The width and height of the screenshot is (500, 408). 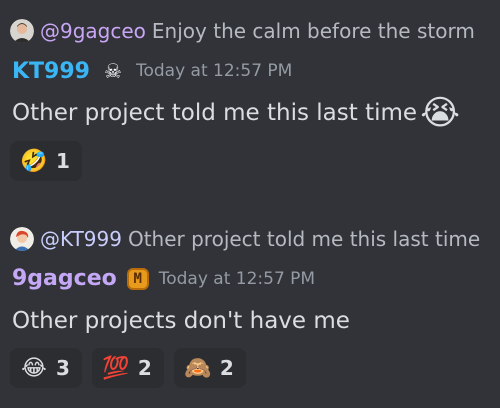 I want to click on custom-mascot-icon: 🙈, so click(x=198, y=368).